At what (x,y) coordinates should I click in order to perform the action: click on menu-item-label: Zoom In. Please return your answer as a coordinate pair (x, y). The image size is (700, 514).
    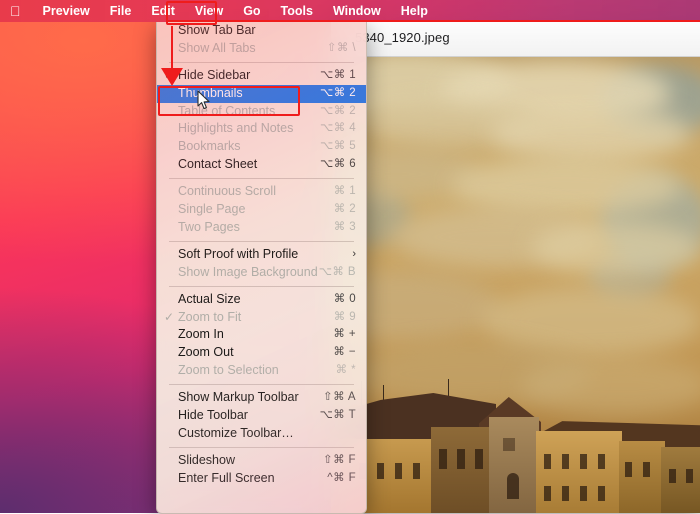
    Looking at the image, I should click on (201, 334).